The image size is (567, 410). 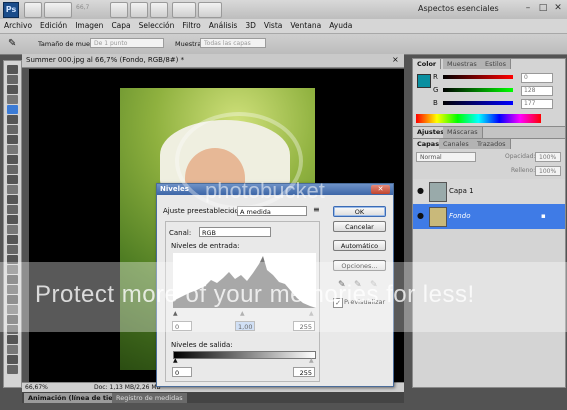 What do you see at coordinates (89, 26) in the screenshot?
I see `menu-imagen: Imagen` at bounding box center [89, 26].